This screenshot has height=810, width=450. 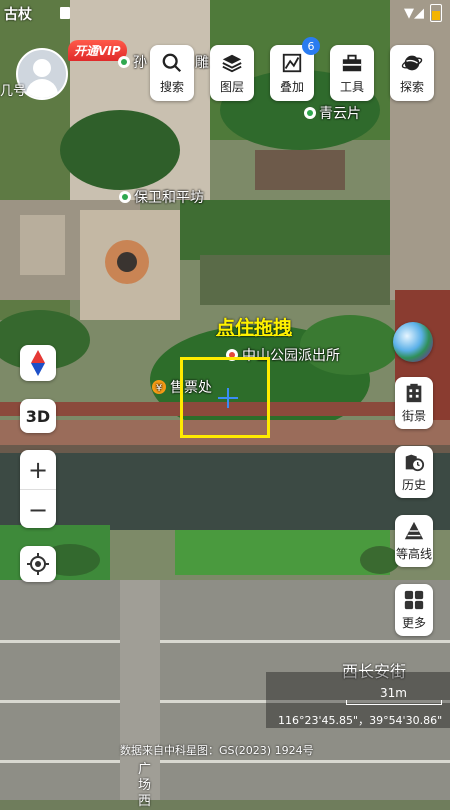 I want to click on poi-label: 雕, so click(x=202, y=63).